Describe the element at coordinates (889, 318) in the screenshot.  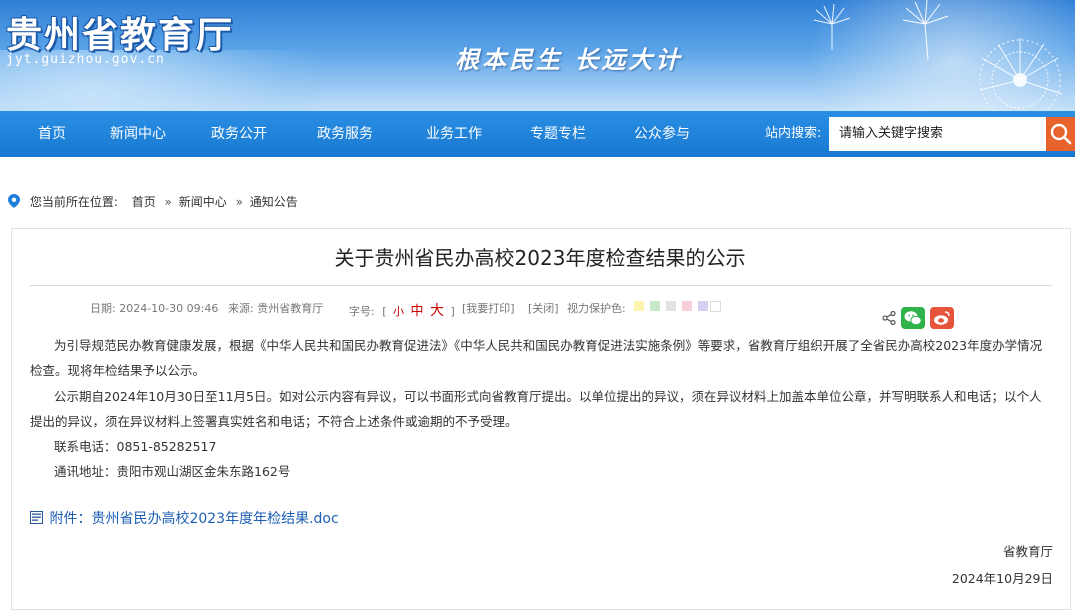
I see `share-icon` at that location.